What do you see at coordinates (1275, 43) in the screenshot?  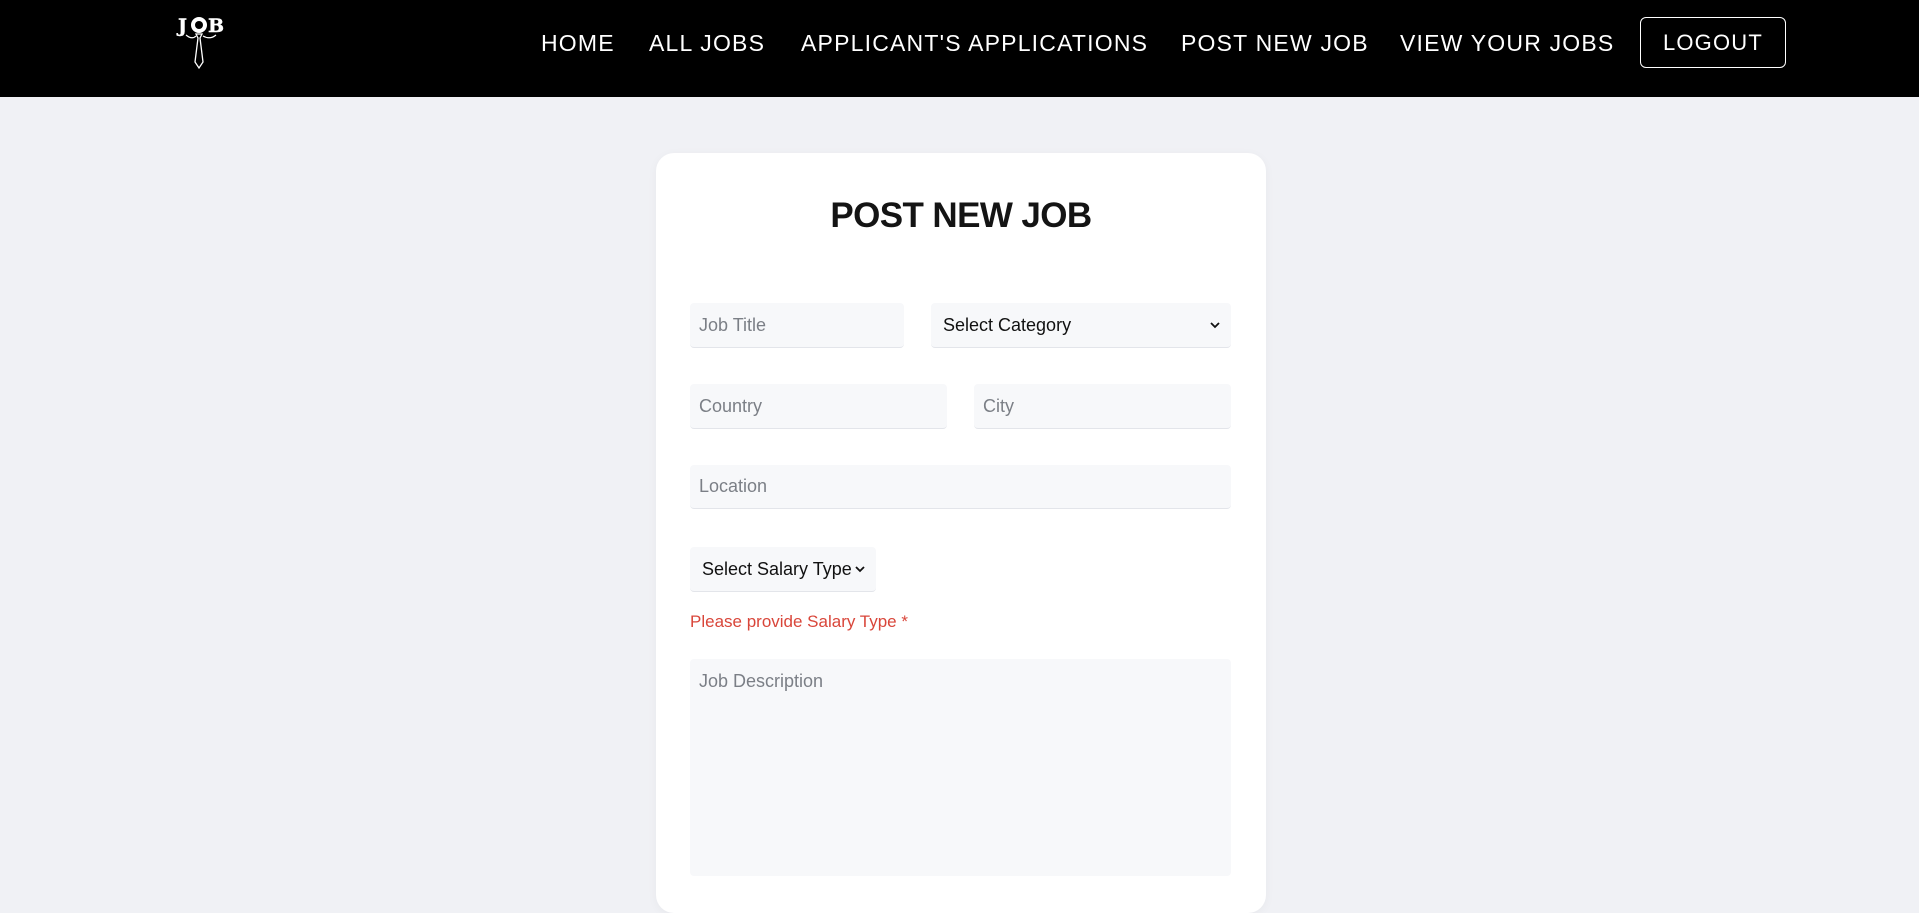 I see `nav-link-post-new-job: POST NEW JOB` at bounding box center [1275, 43].